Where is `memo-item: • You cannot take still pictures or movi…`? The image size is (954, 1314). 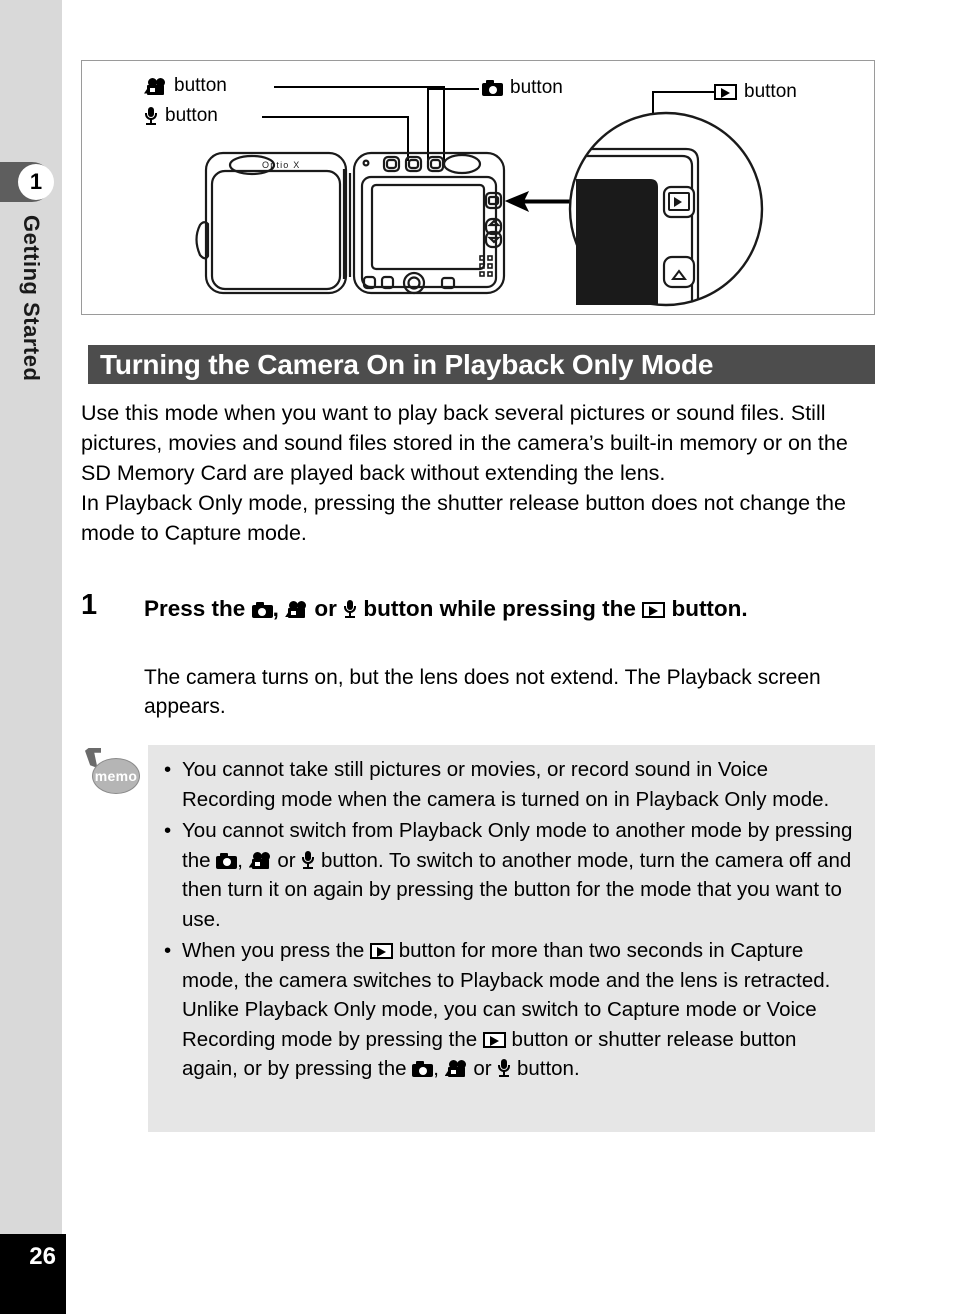 memo-item: • You cannot take still pictures or movi… is located at coordinates (510, 784).